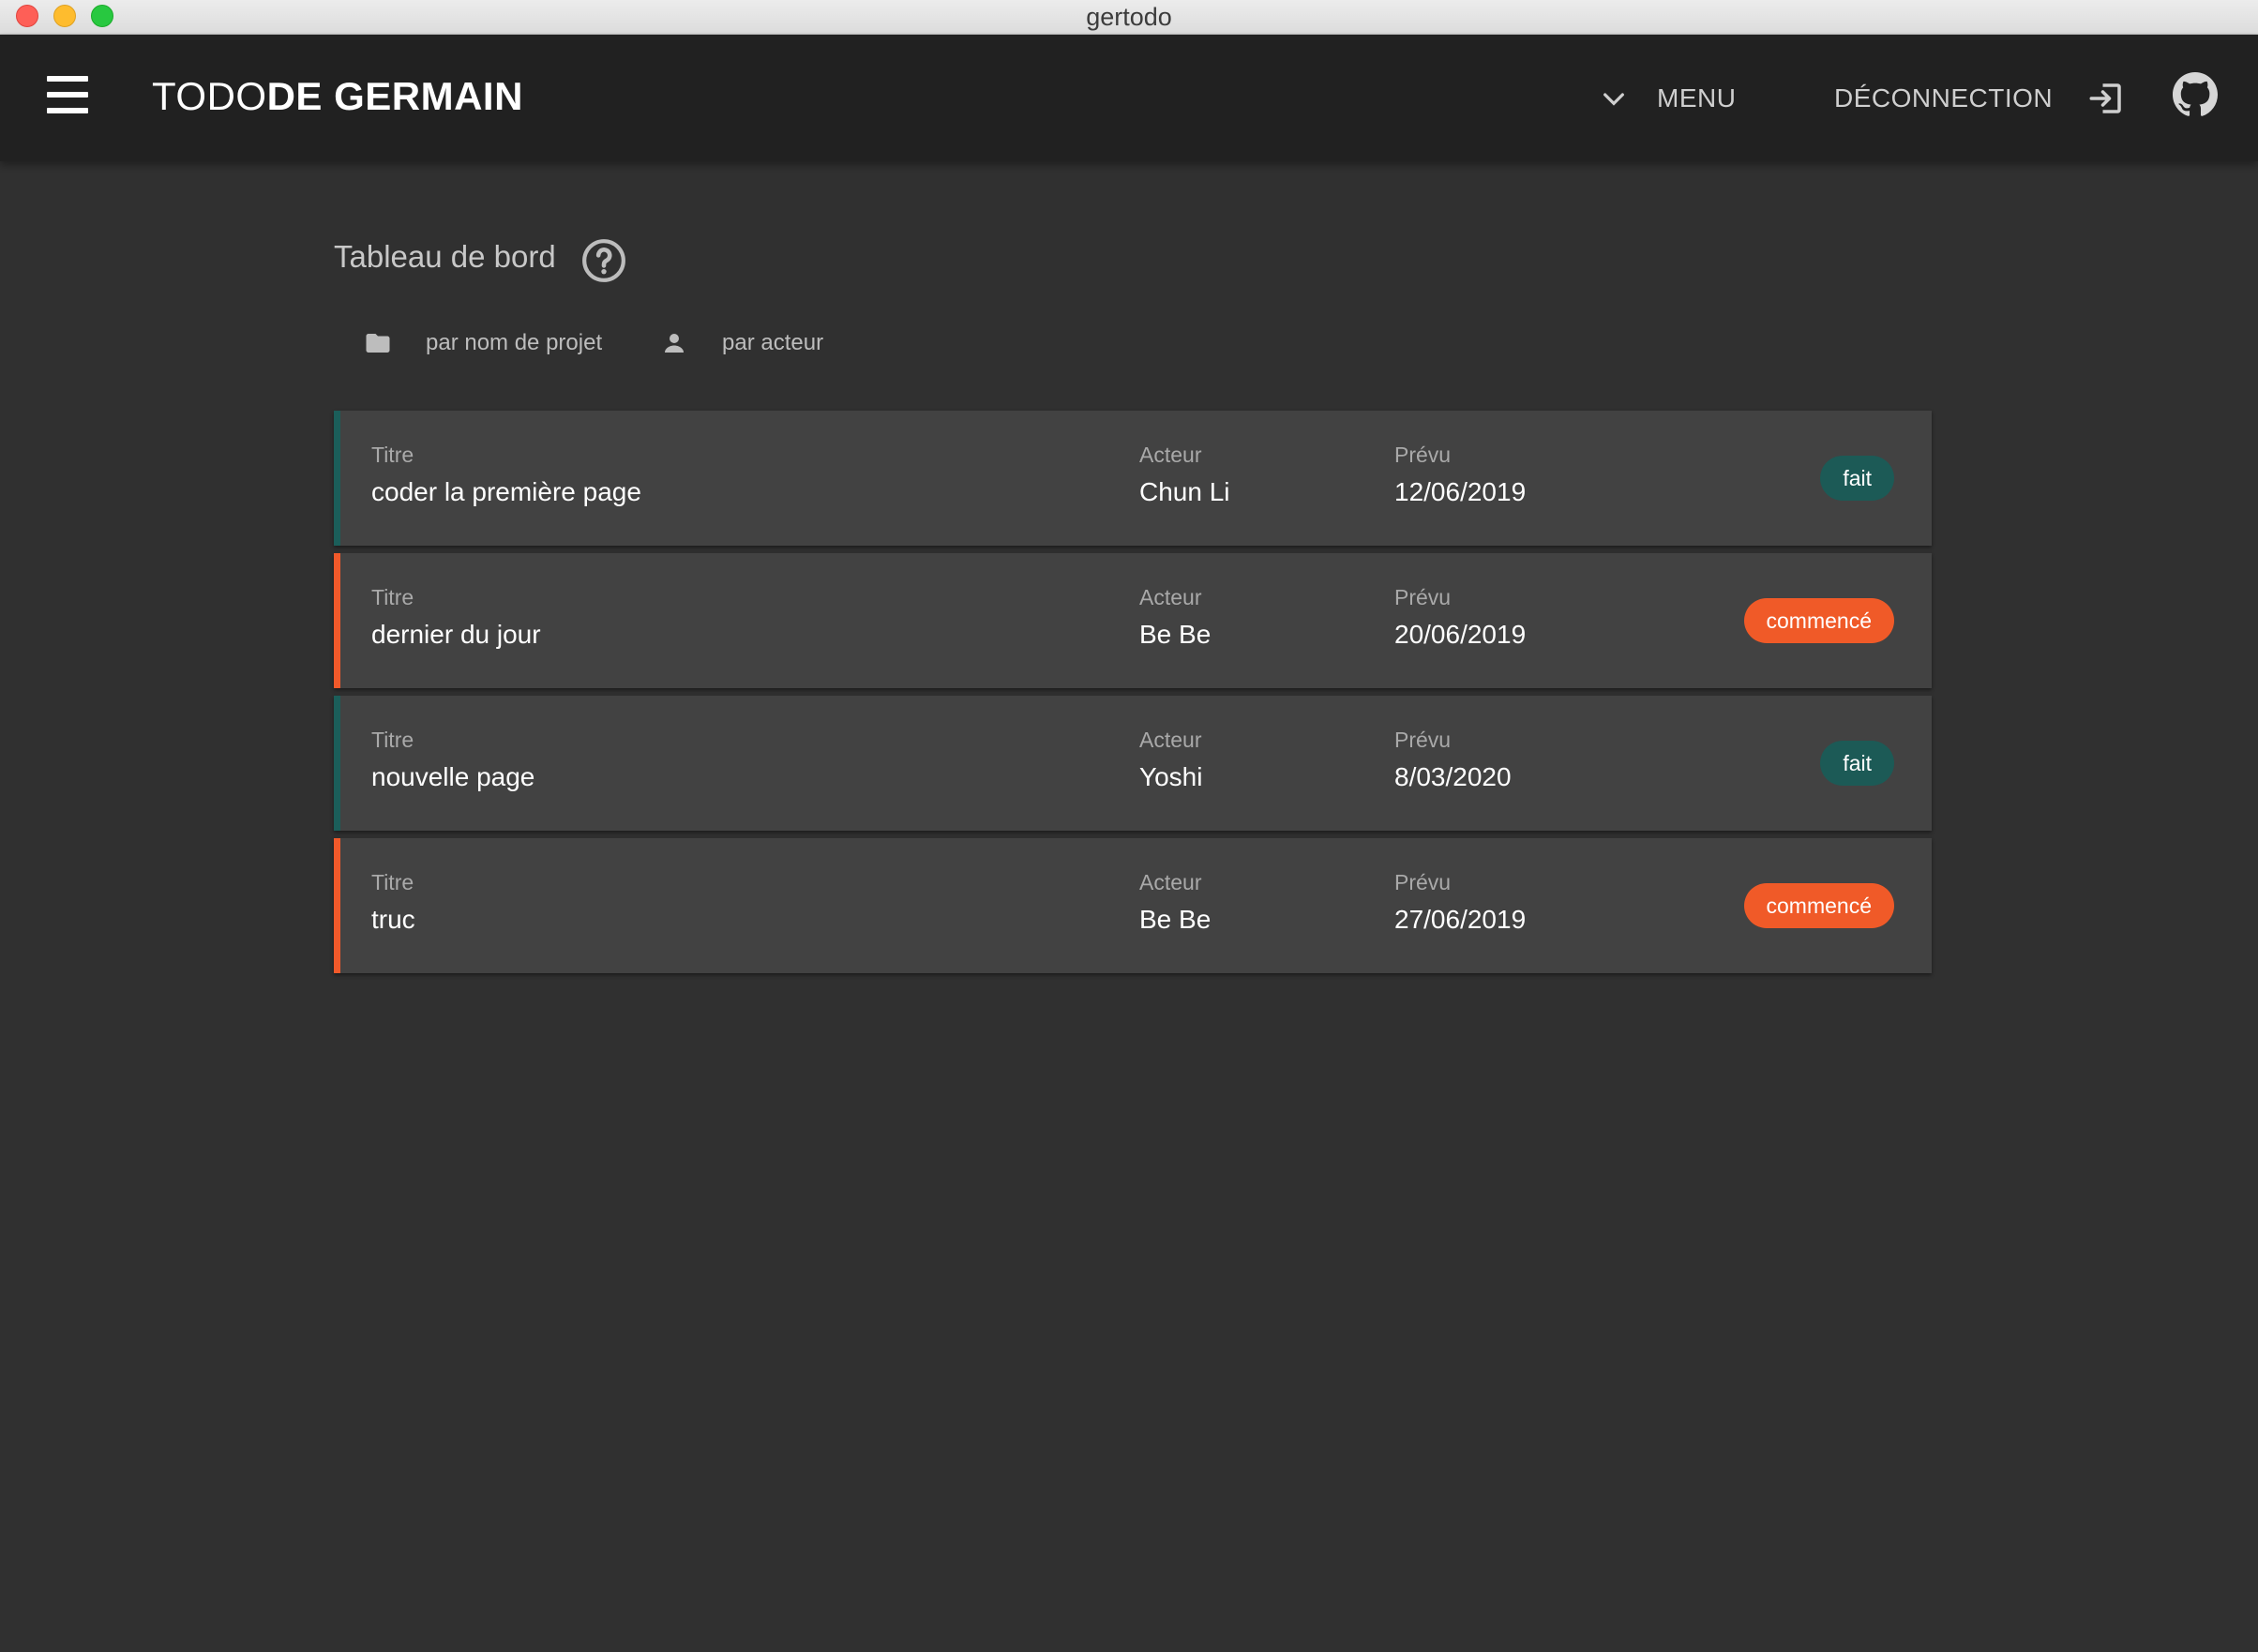 This screenshot has width=2258, height=1652. I want to click on help-circle-icon, so click(603, 260).